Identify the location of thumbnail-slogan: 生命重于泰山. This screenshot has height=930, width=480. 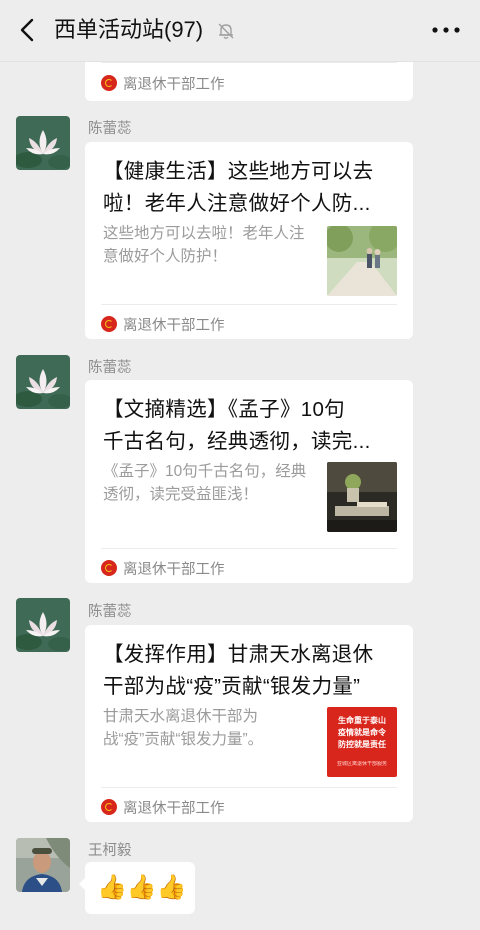
(362, 720).